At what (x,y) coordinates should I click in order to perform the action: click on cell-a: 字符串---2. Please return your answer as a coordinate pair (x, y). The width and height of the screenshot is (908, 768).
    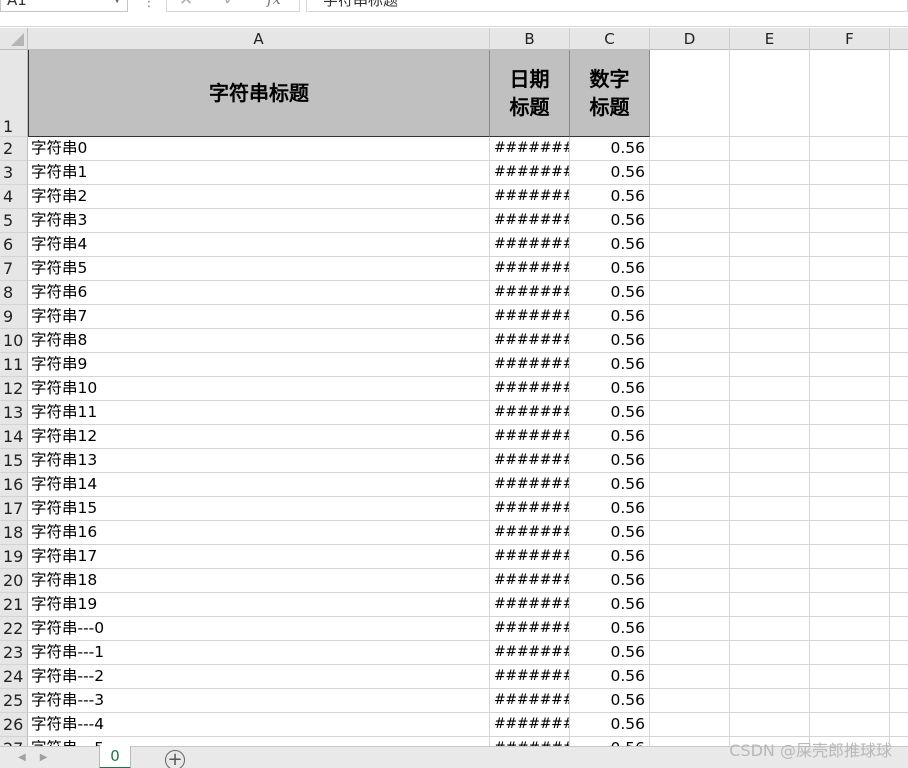
    Looking at the image, I should click on (259, 677).